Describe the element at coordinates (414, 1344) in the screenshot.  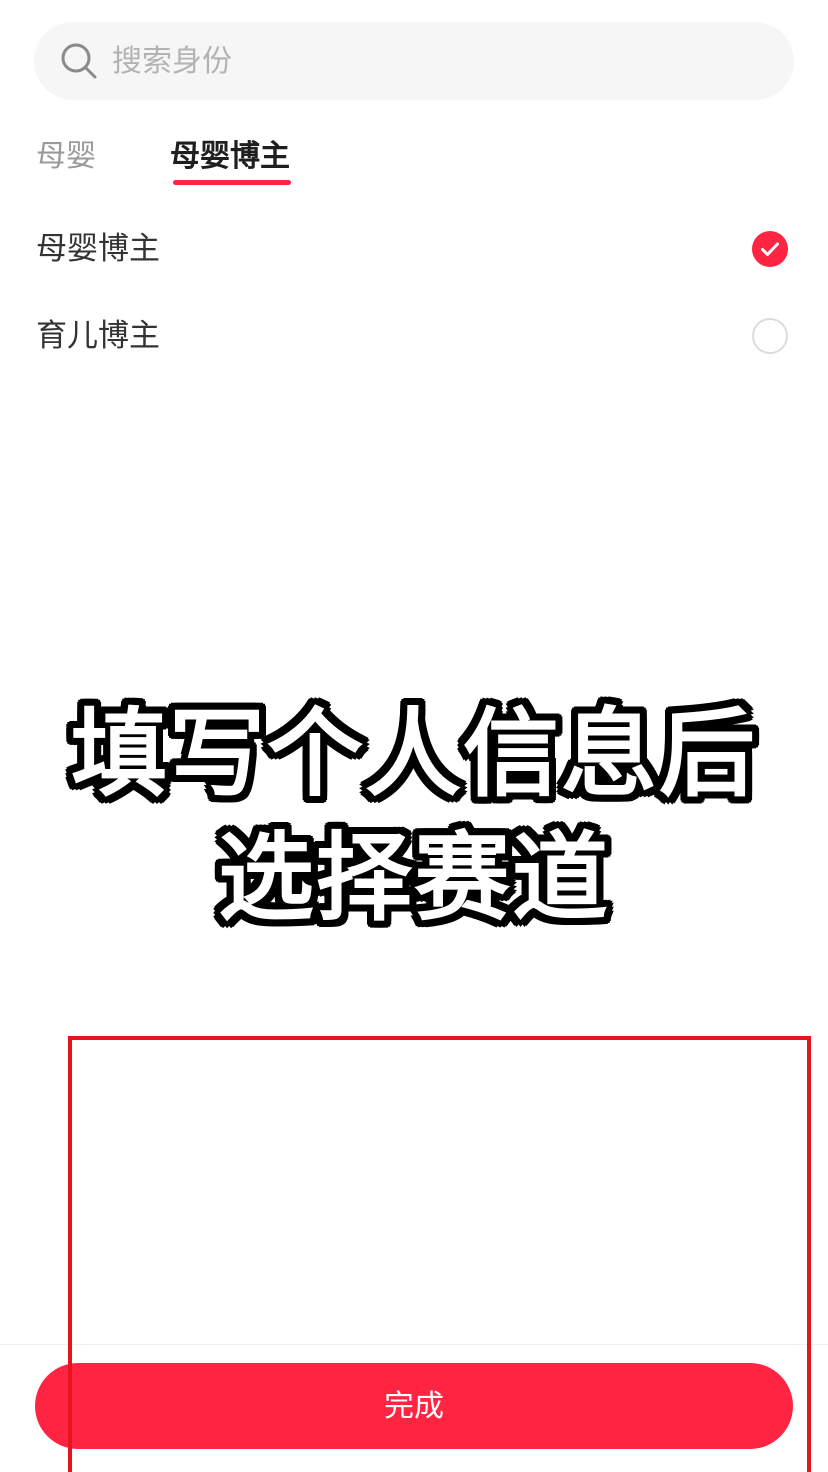
I see `footer-divider` at that location.